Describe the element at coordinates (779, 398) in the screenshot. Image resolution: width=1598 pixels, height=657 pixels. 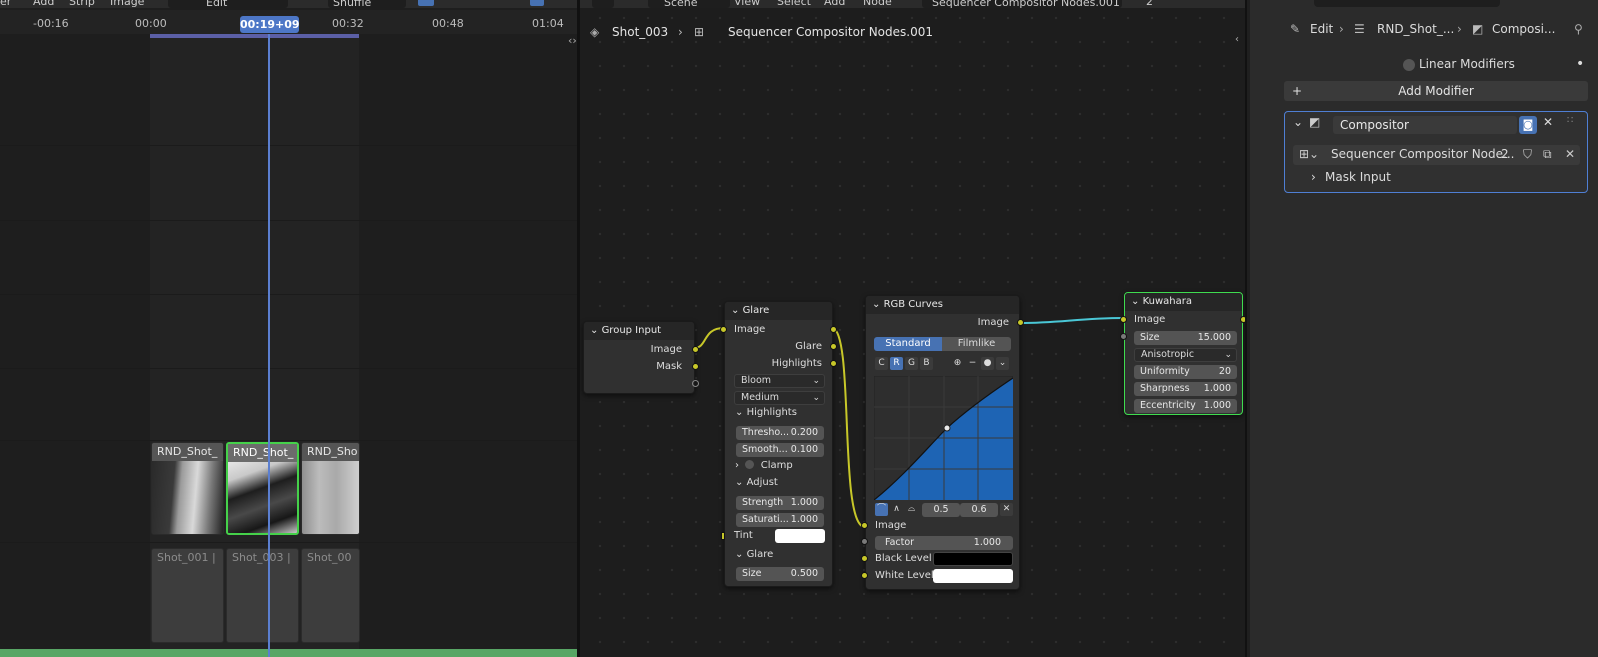
I see `glare-quality-select: Medium ⌄` at that location.